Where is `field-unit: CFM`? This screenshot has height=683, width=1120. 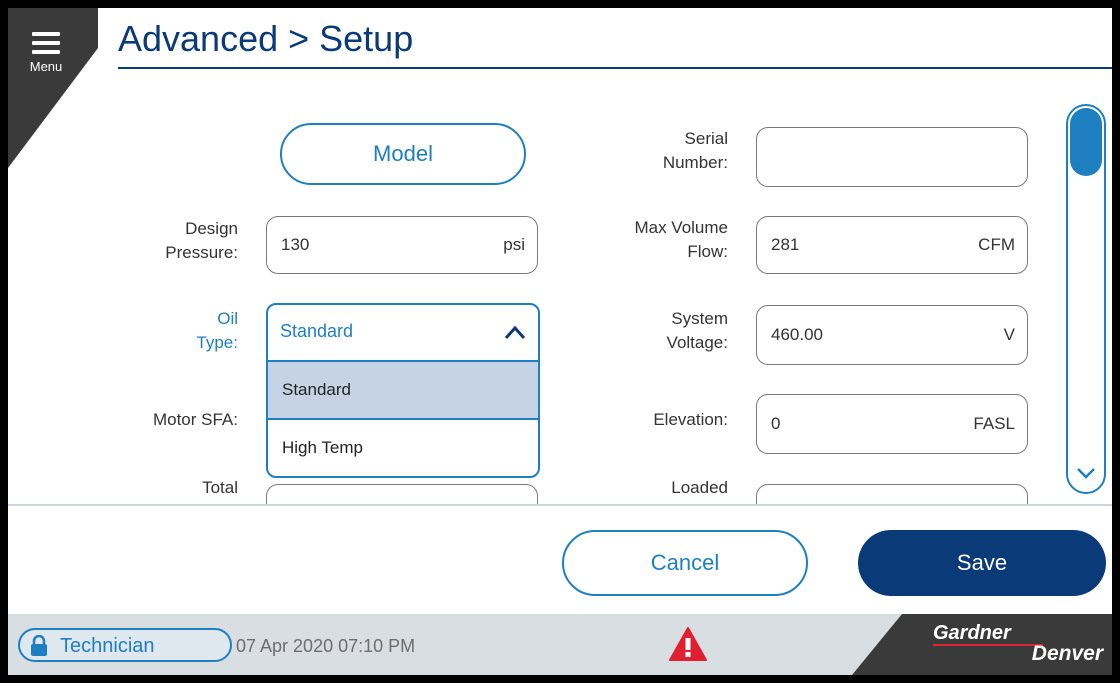 field-unit: CFM is located at coordinates (996, 244).